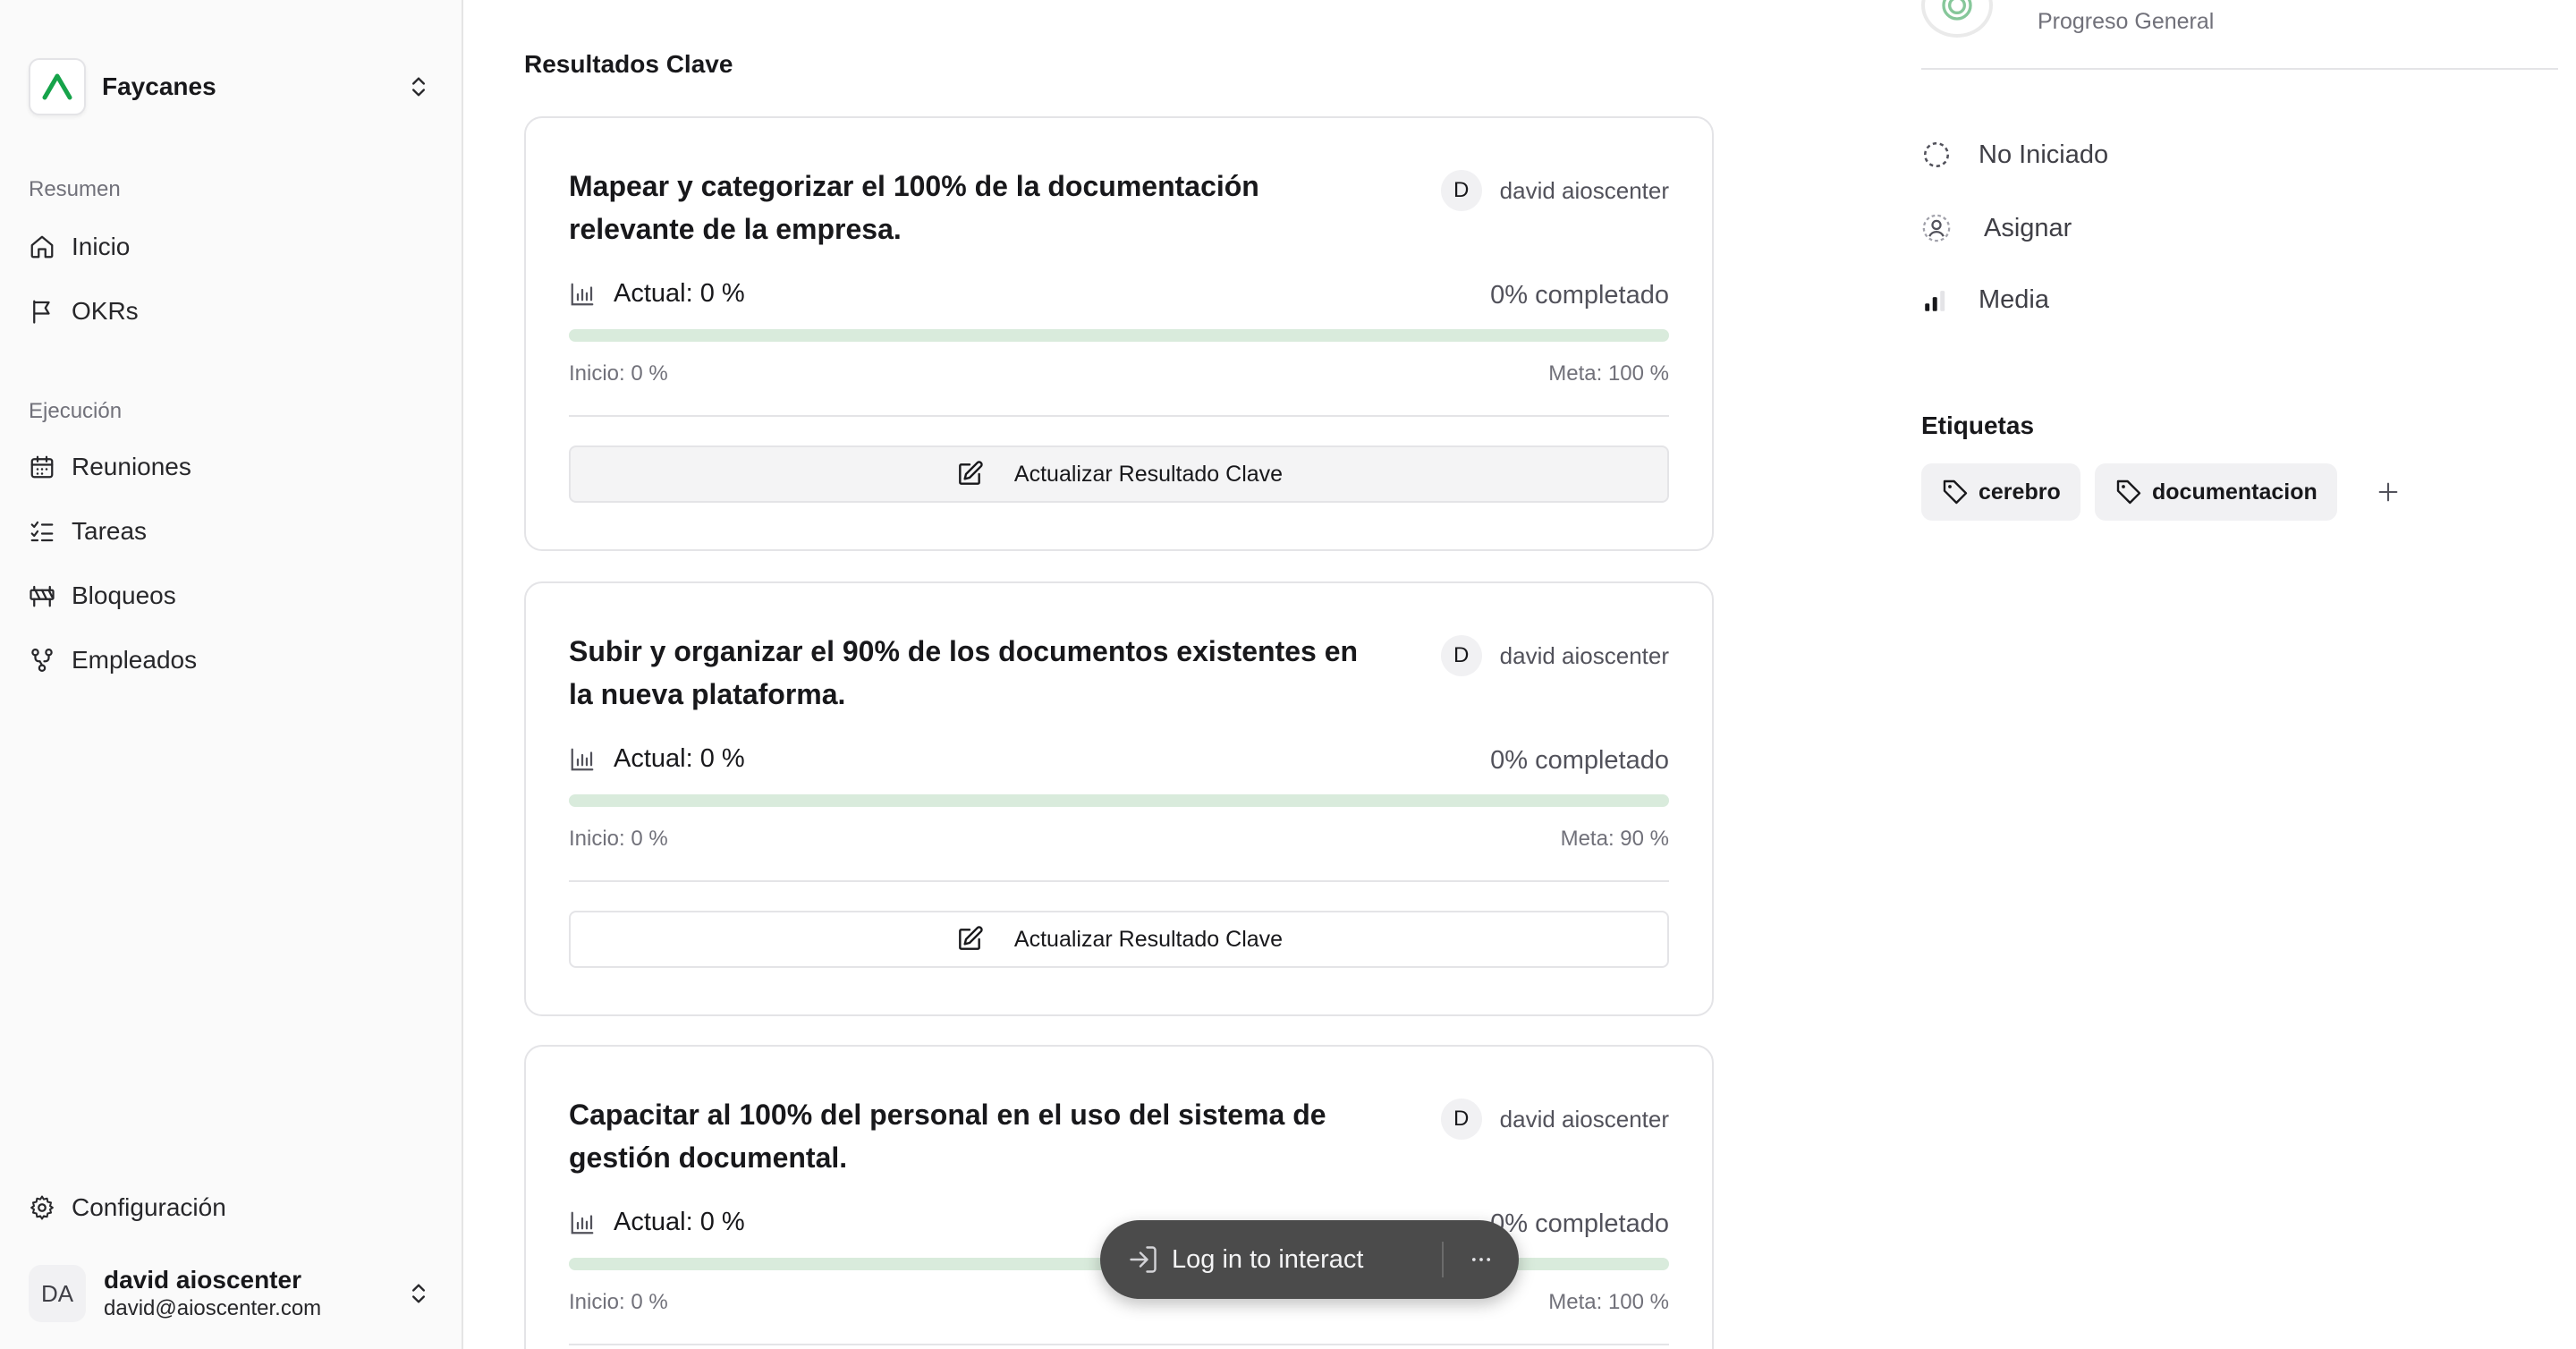 This screenshot has height=1349, width=2576. I want to click on more-horizontal-icon, so click(1481, 1259).